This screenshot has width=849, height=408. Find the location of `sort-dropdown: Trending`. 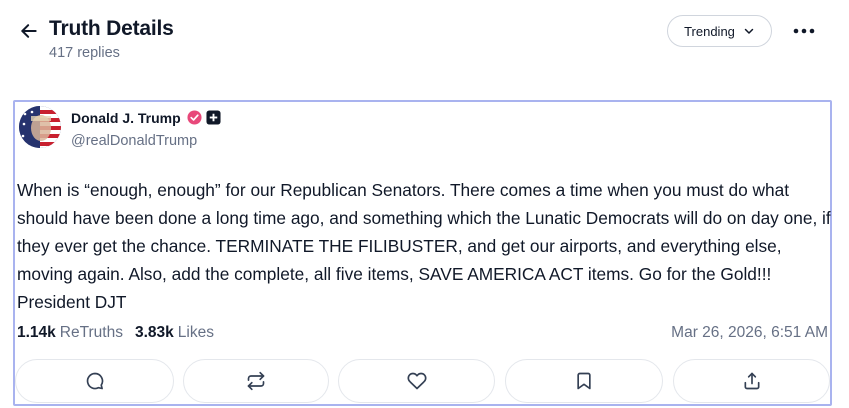

sort-dropdown: Trending is located at coordinates (719, 31).